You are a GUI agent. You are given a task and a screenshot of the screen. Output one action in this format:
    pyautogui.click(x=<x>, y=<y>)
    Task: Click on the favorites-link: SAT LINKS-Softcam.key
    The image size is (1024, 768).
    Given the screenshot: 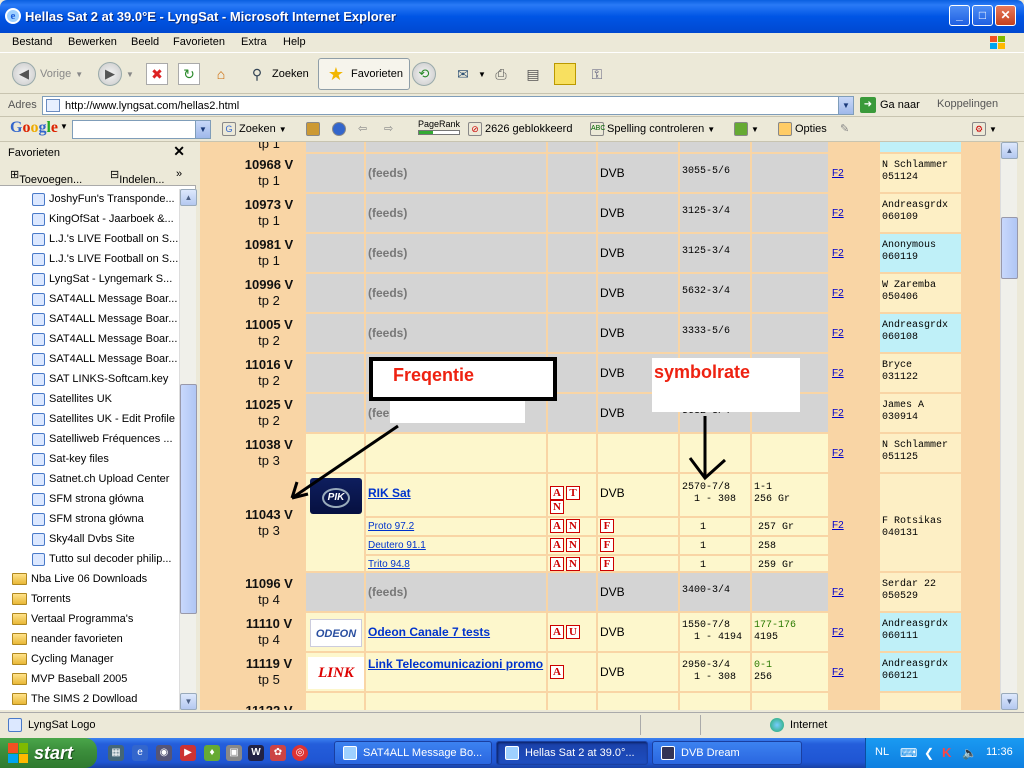 What is the action you would take?
    pyautogui.click(x=89, y=379)
    